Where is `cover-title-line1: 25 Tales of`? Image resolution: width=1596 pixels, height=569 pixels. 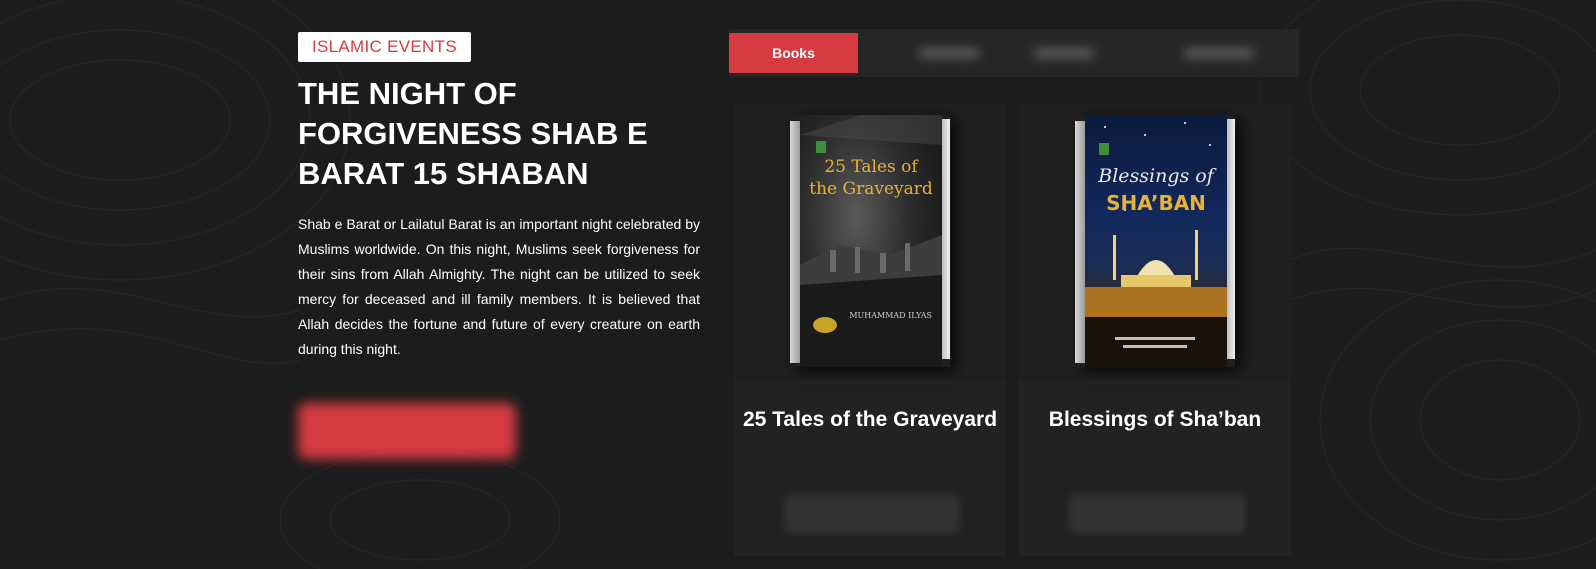
cover-title-line1: 25 Tales of is located at coordinates (871, 167).